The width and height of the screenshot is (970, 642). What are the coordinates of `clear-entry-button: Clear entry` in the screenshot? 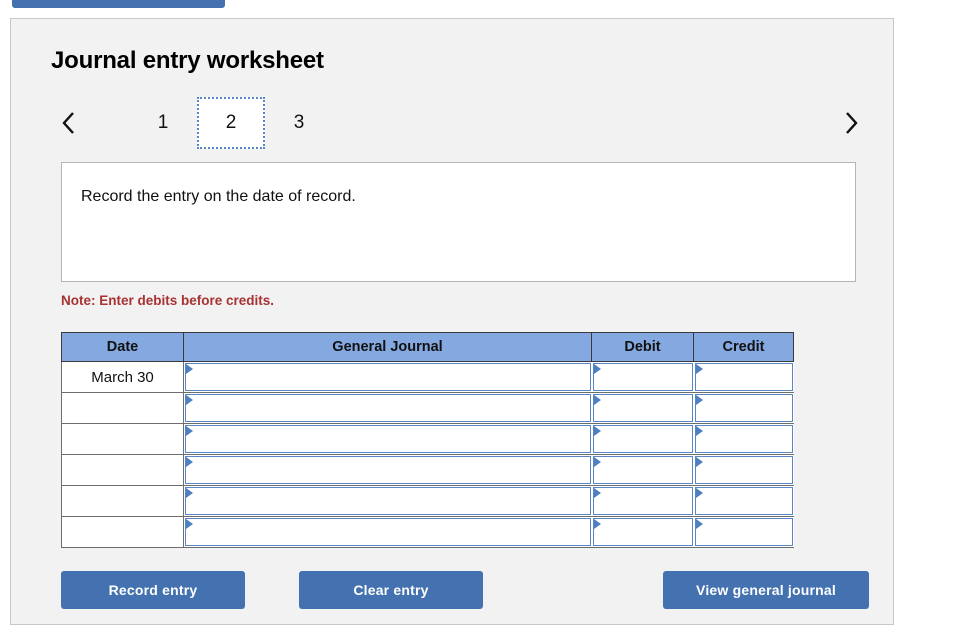 It's located at (391, 590).